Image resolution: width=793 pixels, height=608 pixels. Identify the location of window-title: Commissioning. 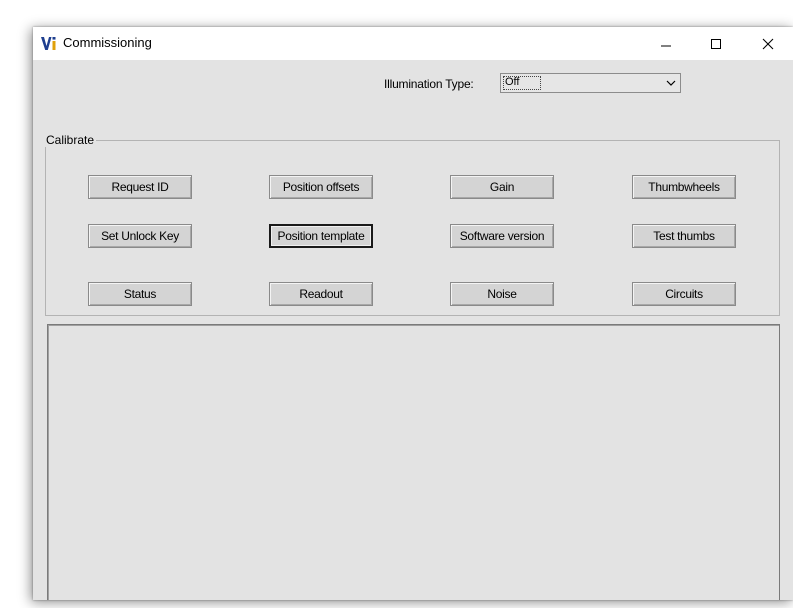
(107, 42).